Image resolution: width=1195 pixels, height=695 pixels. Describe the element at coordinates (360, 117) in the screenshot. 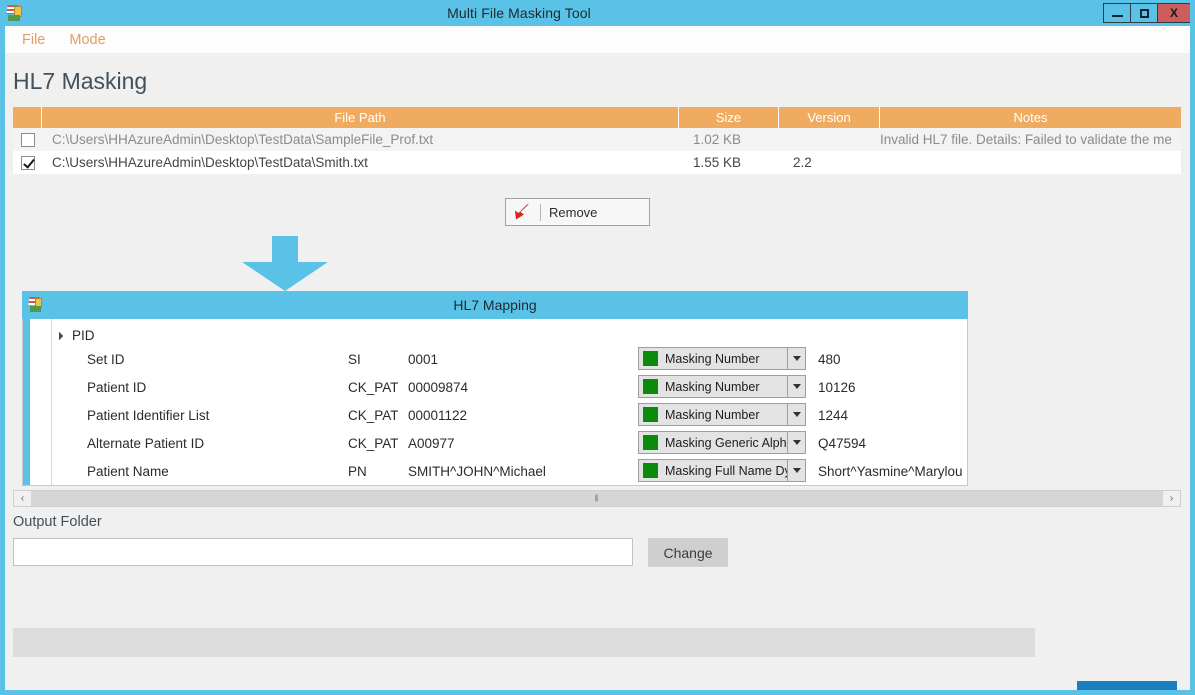

I see `column-header-filepath: File Path` at that location.